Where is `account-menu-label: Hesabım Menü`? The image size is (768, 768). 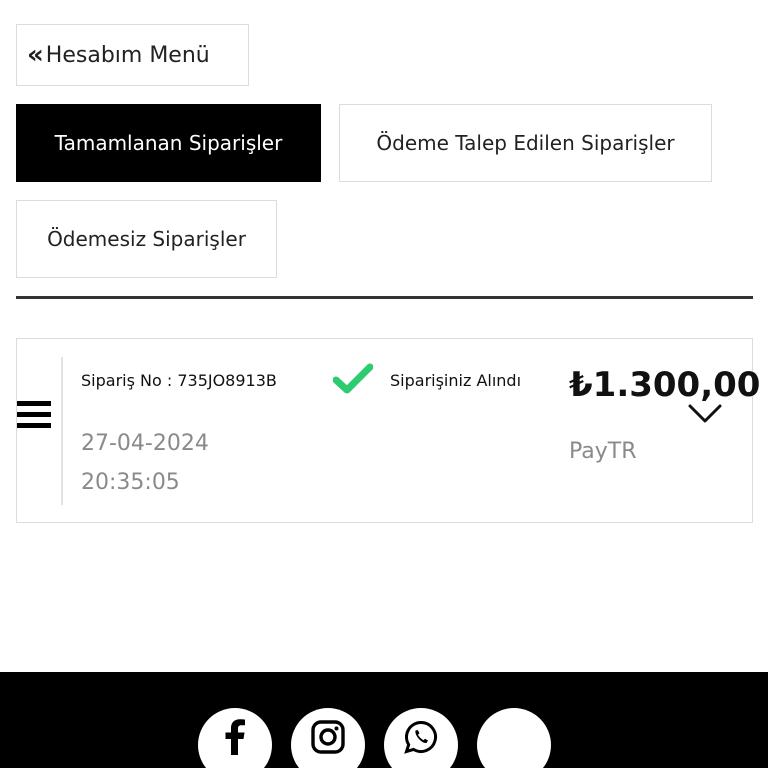 account-menu-label: Hesabım Menü is located at coordinates (127, 55).